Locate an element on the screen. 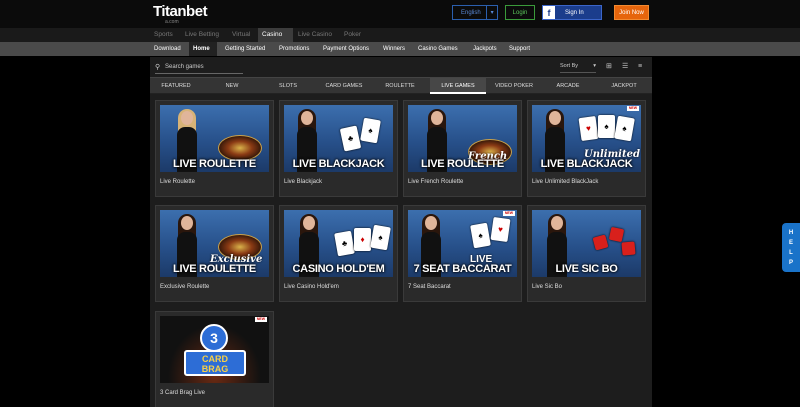 Image resolution: width=800 pixels, height=407 pixels. topnav-live-casino: Live Casino is located at coordinates (315, 35).